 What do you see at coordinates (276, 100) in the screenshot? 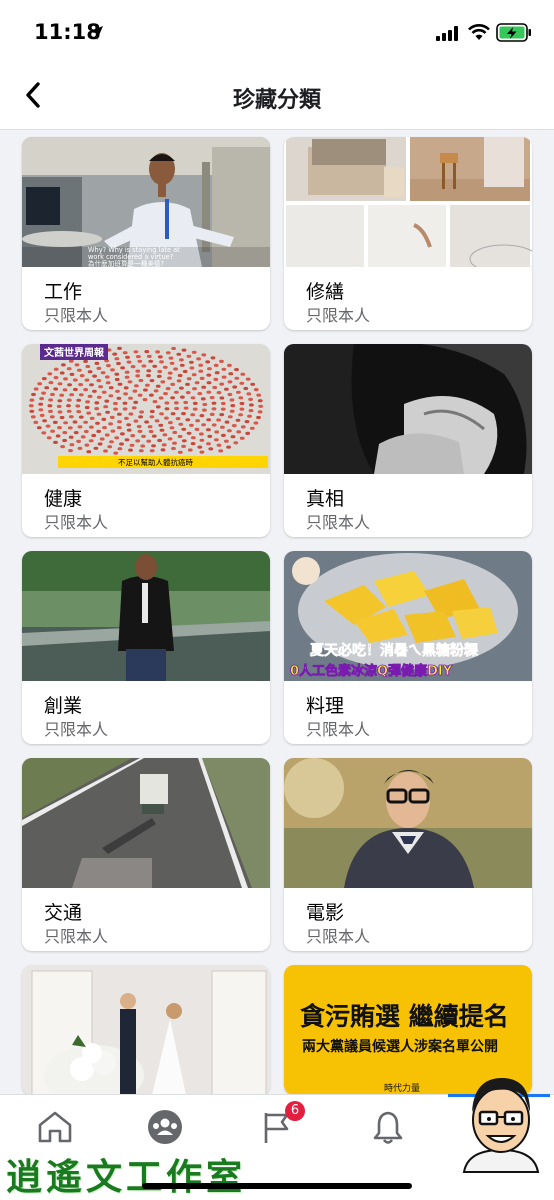
I see `page-title: 珍藏分類` at bounding box center [276, 100].